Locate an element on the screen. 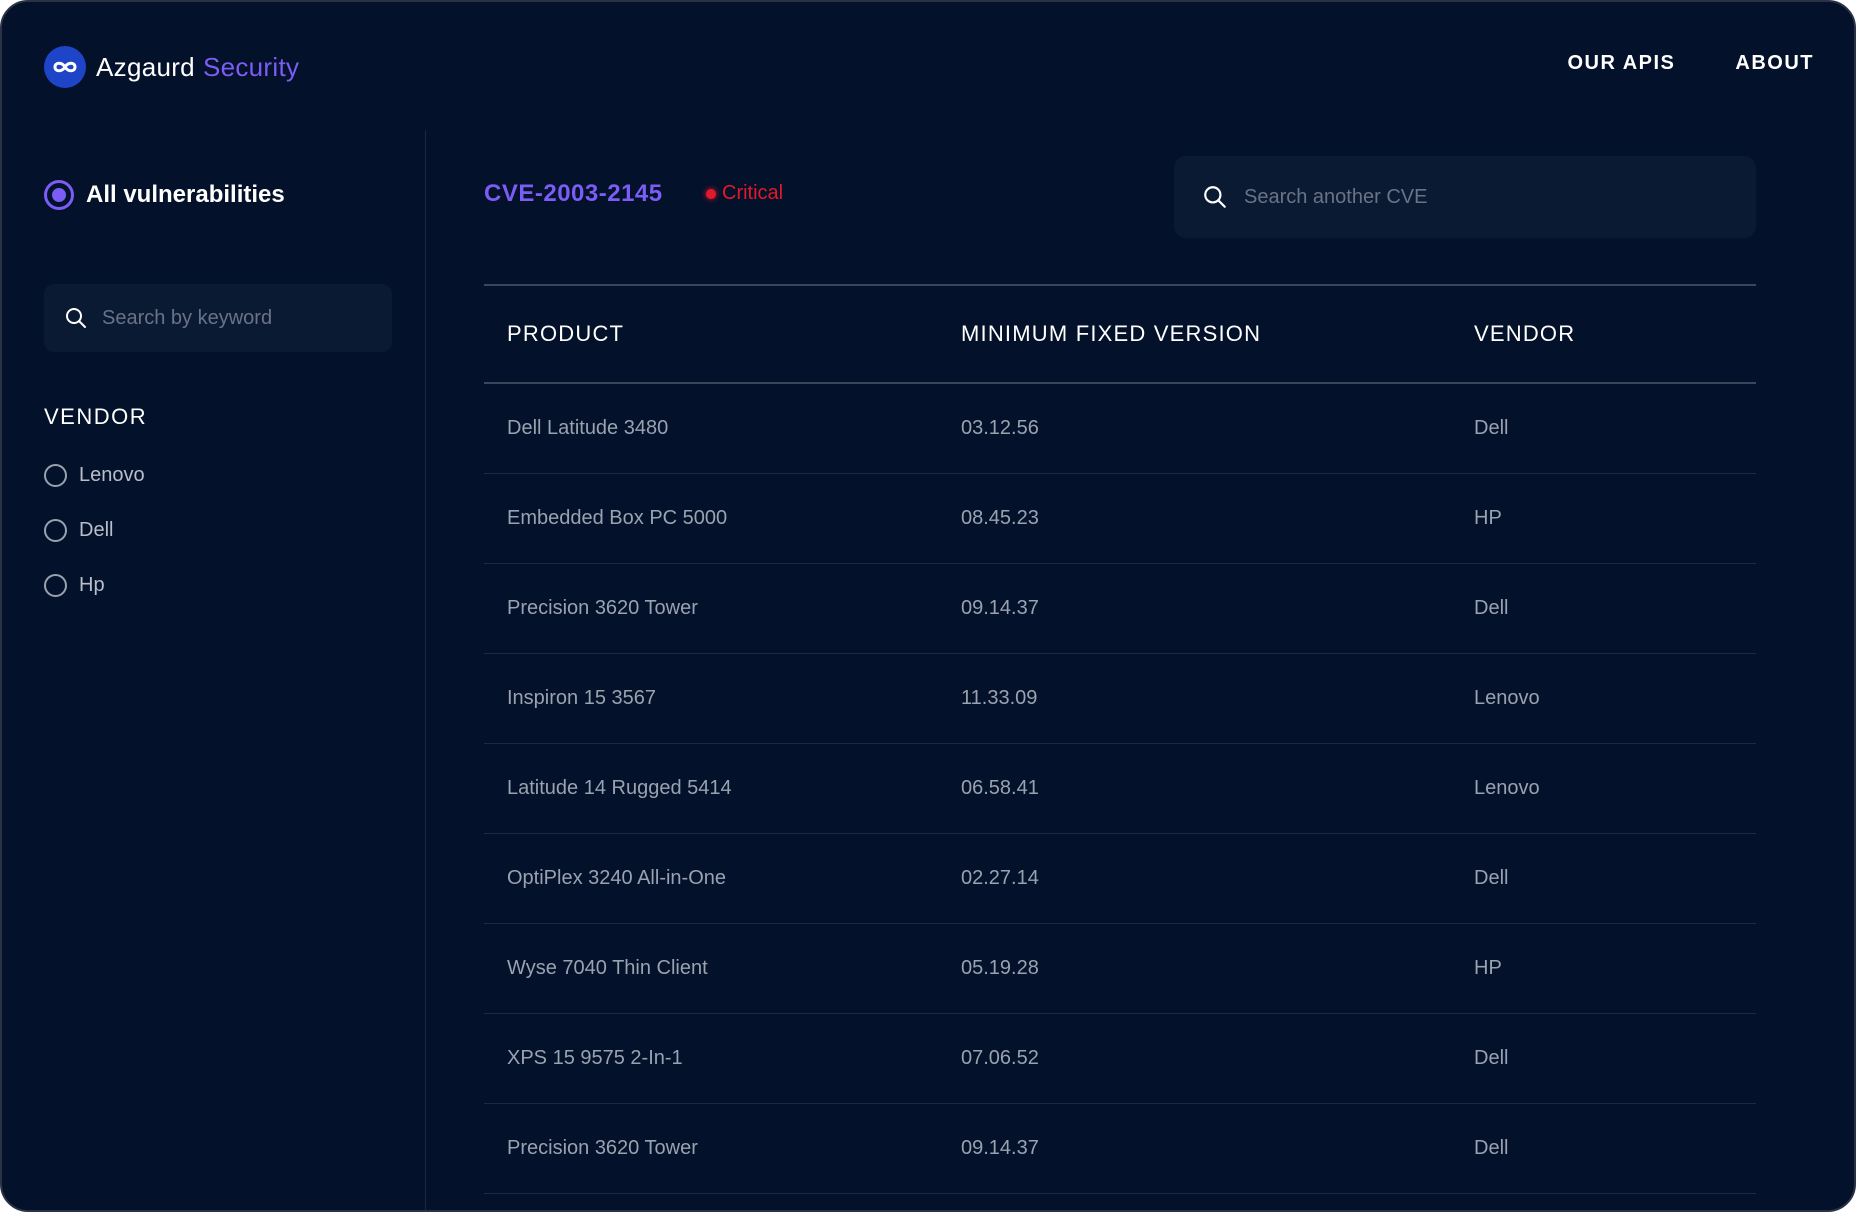  cell-min-fixed-version: 11.33.09 is located at coordinates (999, 698).